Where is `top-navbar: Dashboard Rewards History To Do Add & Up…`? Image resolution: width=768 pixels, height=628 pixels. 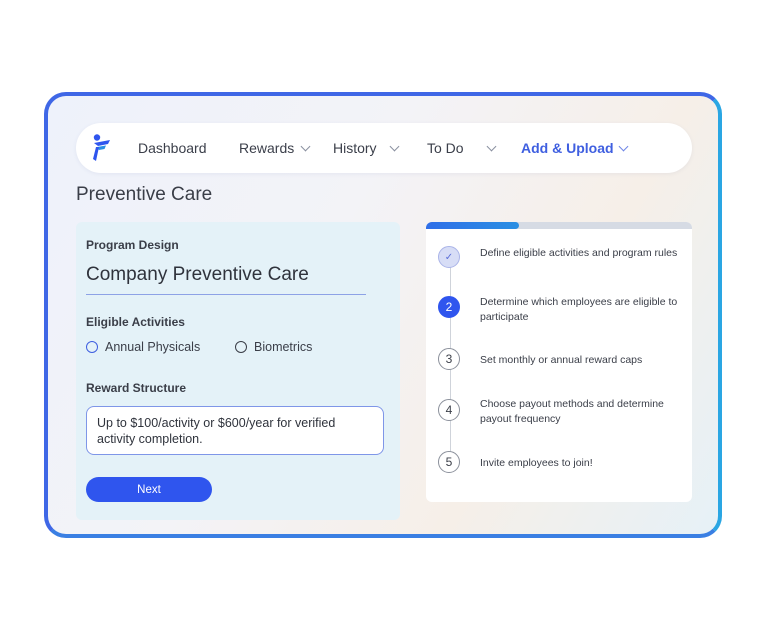
top-navbar: Dashboard Rewards History To Do Add & Up… is located at coordinates (384, 148).